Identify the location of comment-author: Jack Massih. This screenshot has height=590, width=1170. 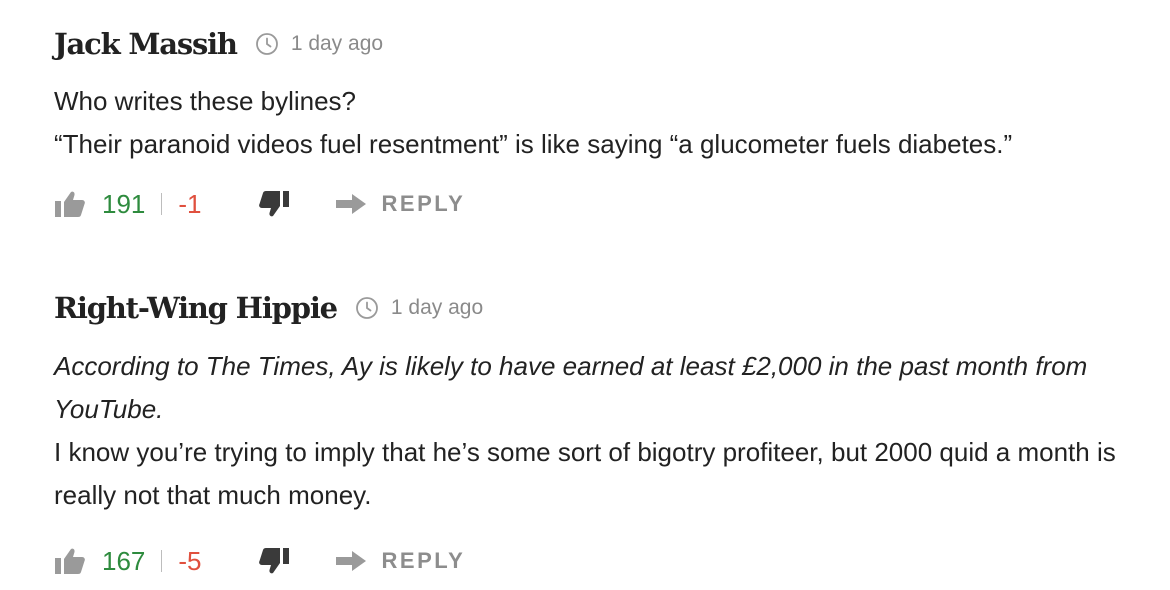
(146, 44).